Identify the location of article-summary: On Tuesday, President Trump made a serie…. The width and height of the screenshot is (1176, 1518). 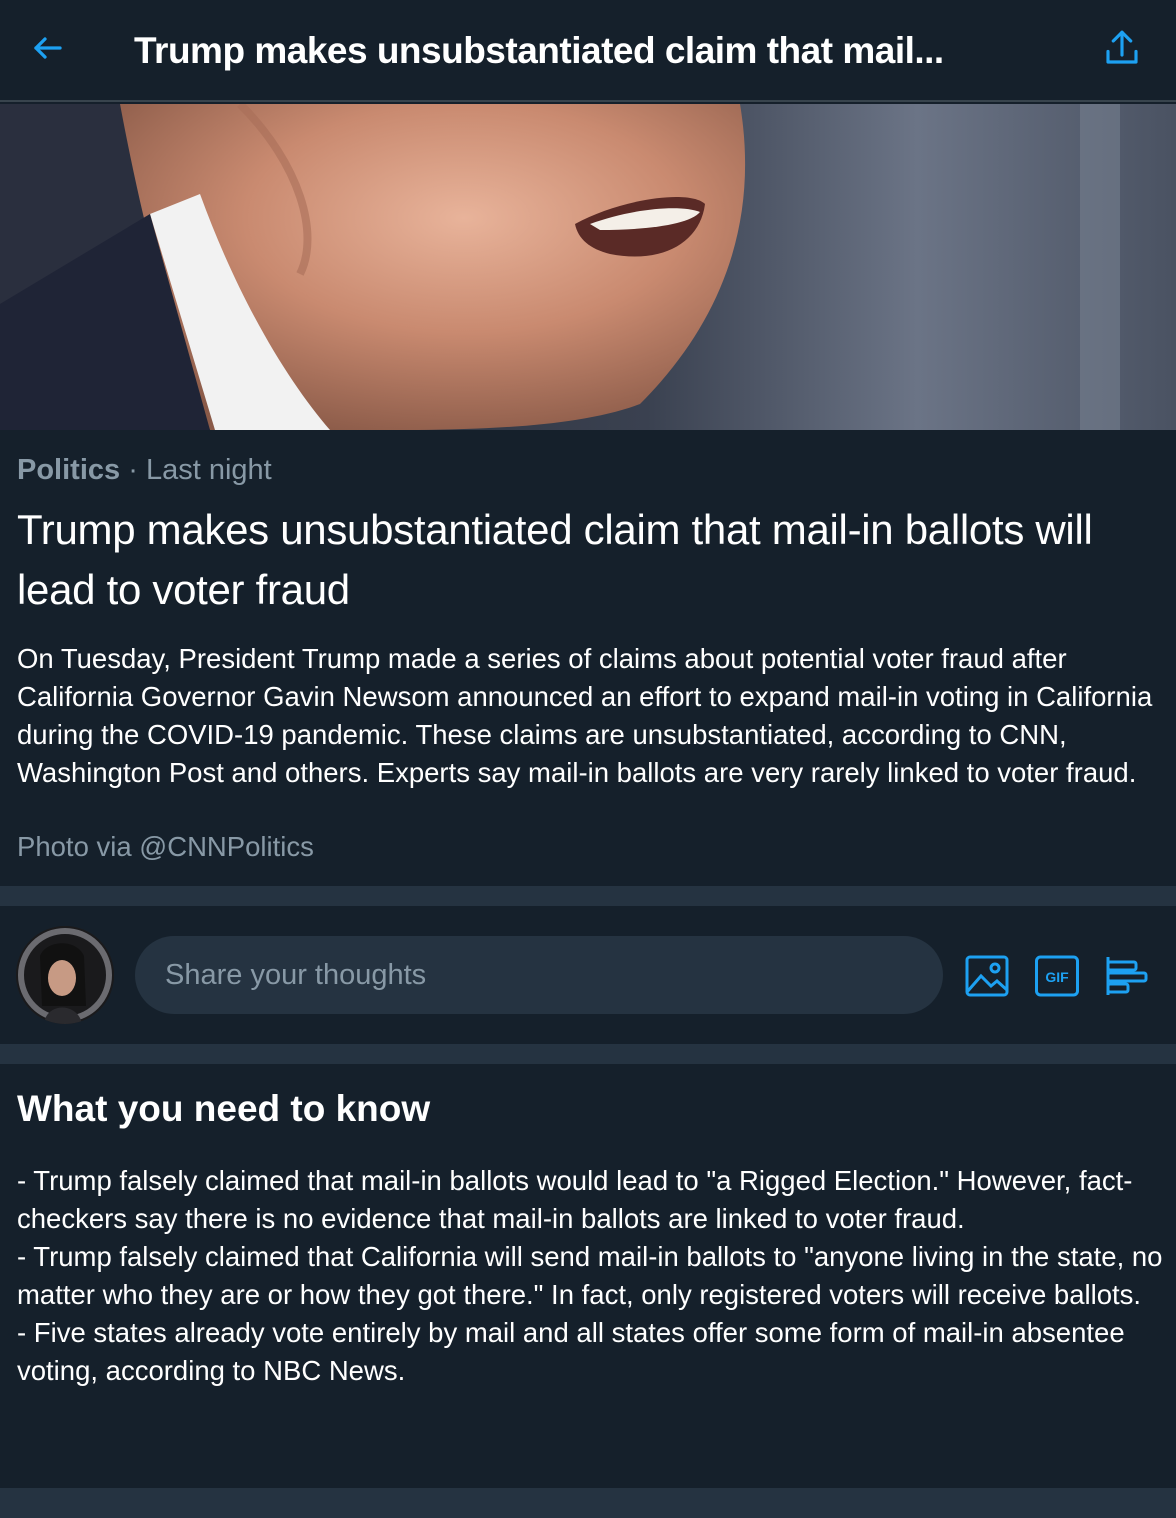
(585, 715).